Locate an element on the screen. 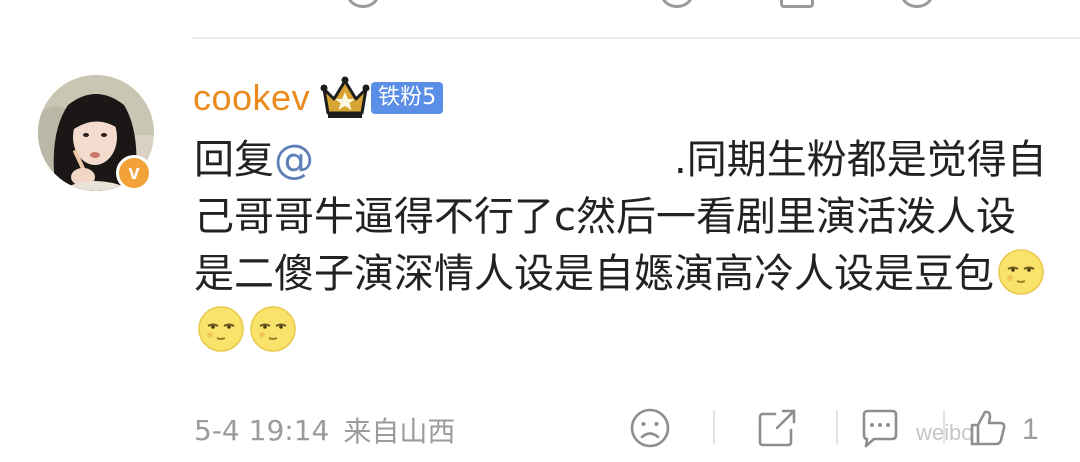 The image size is (1080, 462). previous-like-icon is located at coordinates (917, 4).